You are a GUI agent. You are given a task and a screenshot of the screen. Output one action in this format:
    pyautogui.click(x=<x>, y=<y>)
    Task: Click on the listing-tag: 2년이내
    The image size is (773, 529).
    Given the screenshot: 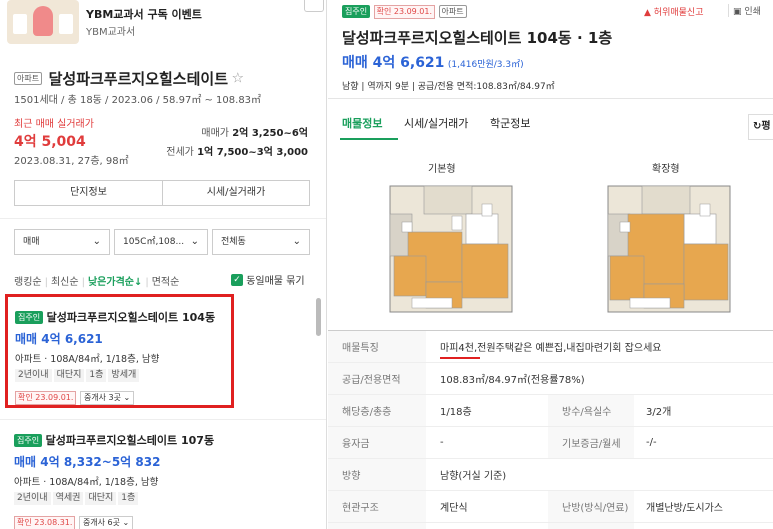 What is the action you would take?
    pyautogui.click(x=32, y=498)
    